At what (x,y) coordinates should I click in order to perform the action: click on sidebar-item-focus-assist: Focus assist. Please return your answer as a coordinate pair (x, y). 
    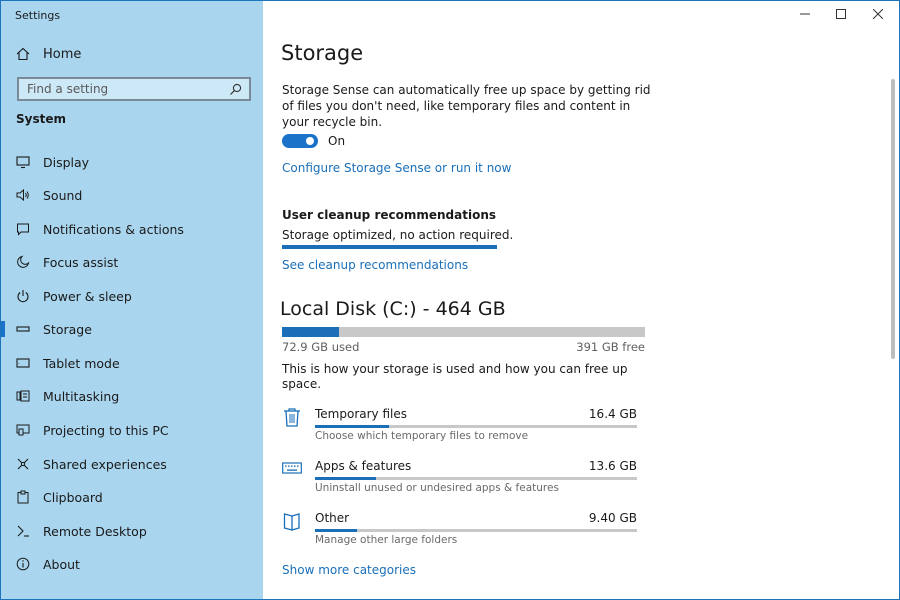
    Looking at the image, I should click on (135, 262).